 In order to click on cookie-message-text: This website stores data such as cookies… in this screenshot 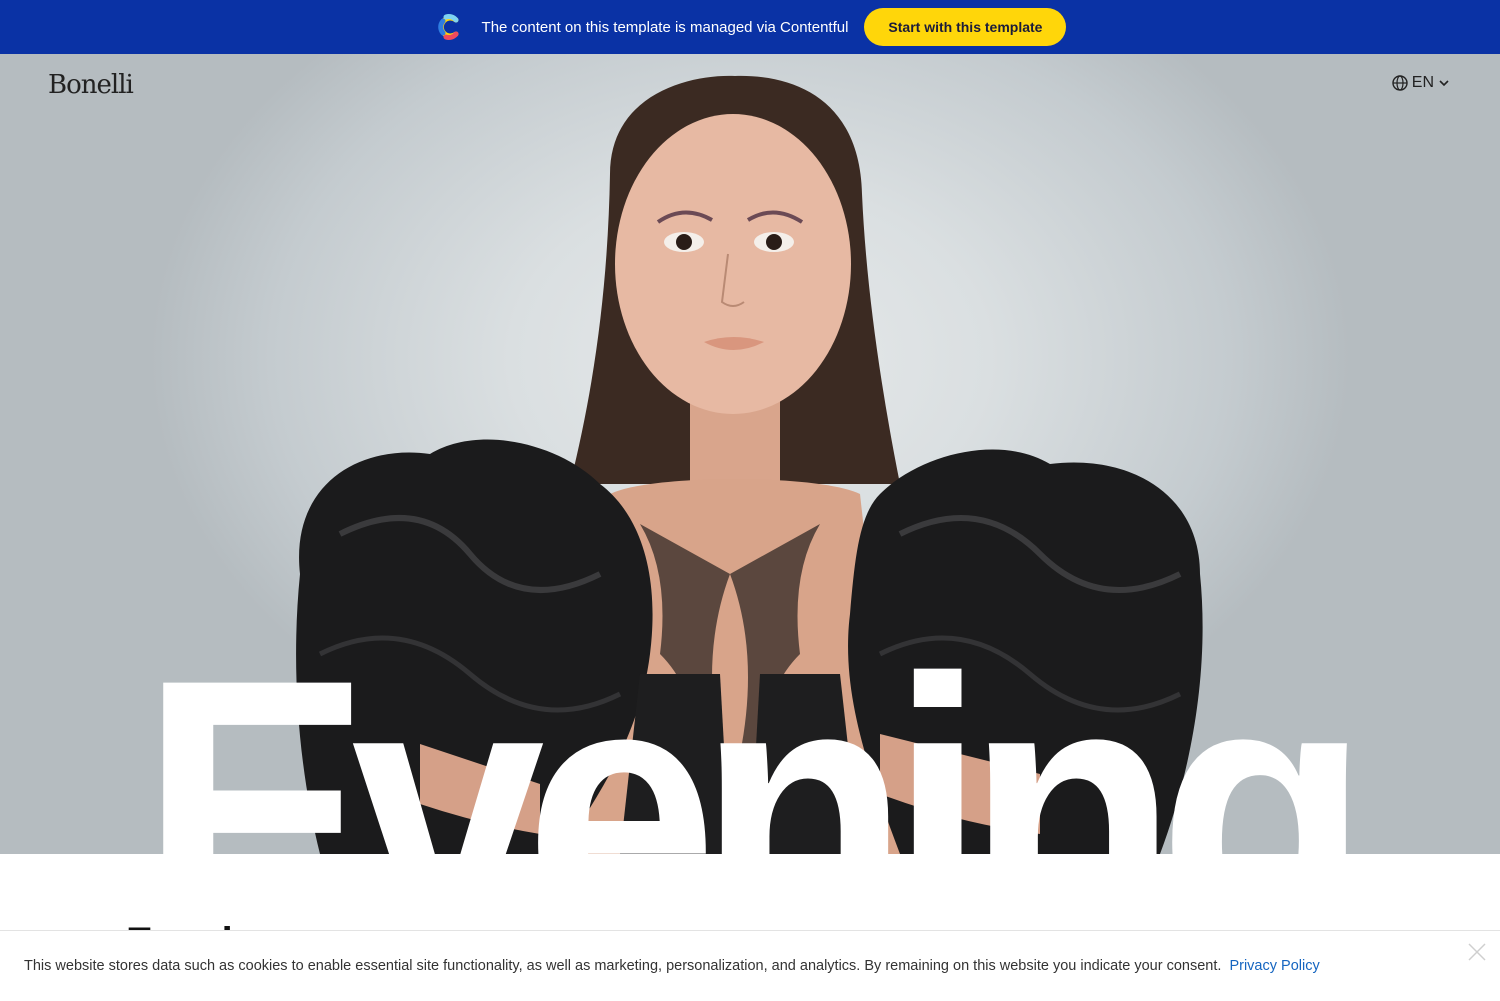, I will do `click(623, 966)`.